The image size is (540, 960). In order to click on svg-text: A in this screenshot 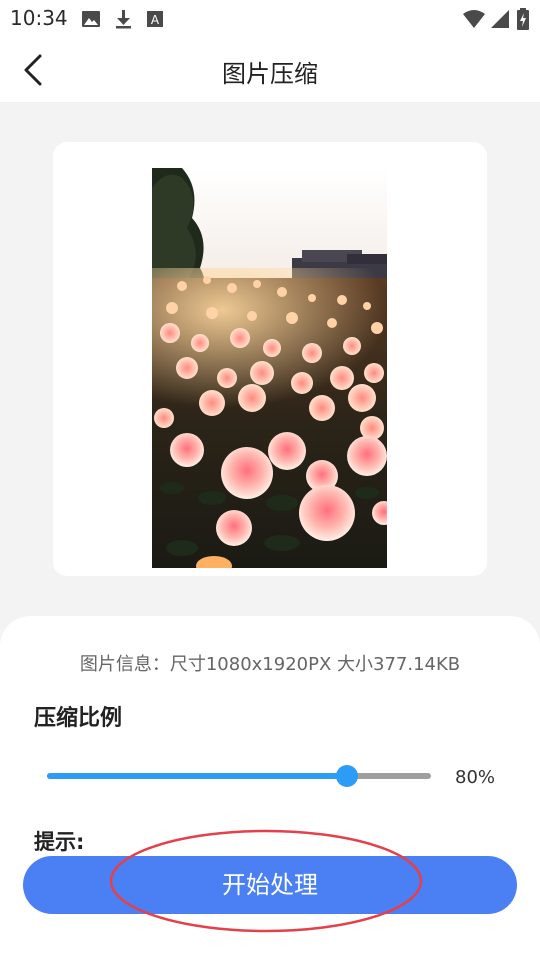, I will do `click(155, 20)`.